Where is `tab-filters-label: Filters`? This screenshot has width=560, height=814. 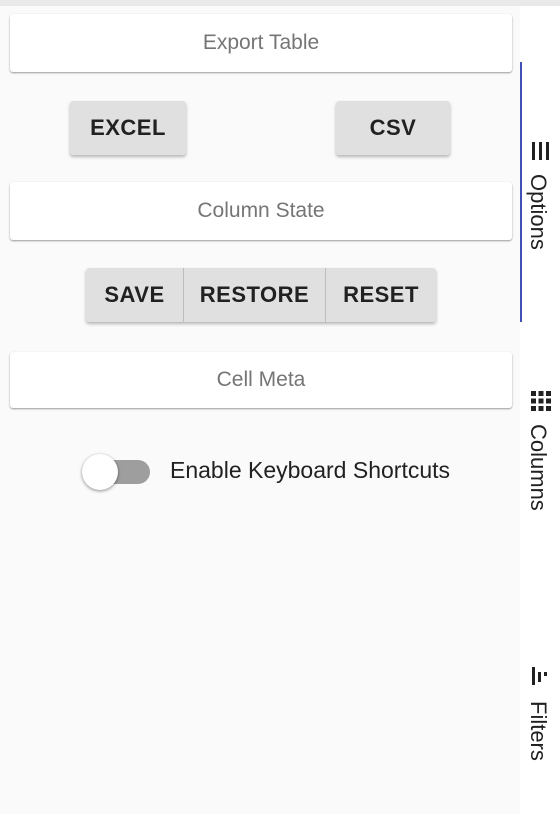 tab-filters-label: Filters is located at coordinates (538, 731).